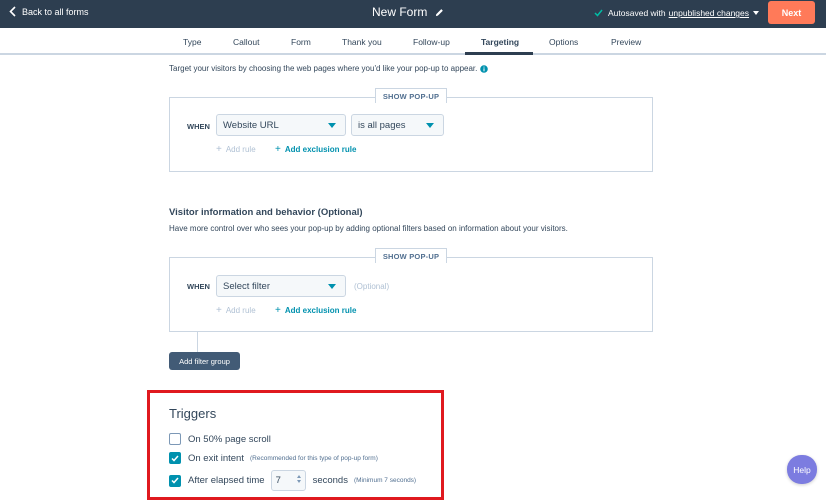 This screenshot has width=826, height=500. I want to click on autosave-text: Autosaved with, so click(637, 13).